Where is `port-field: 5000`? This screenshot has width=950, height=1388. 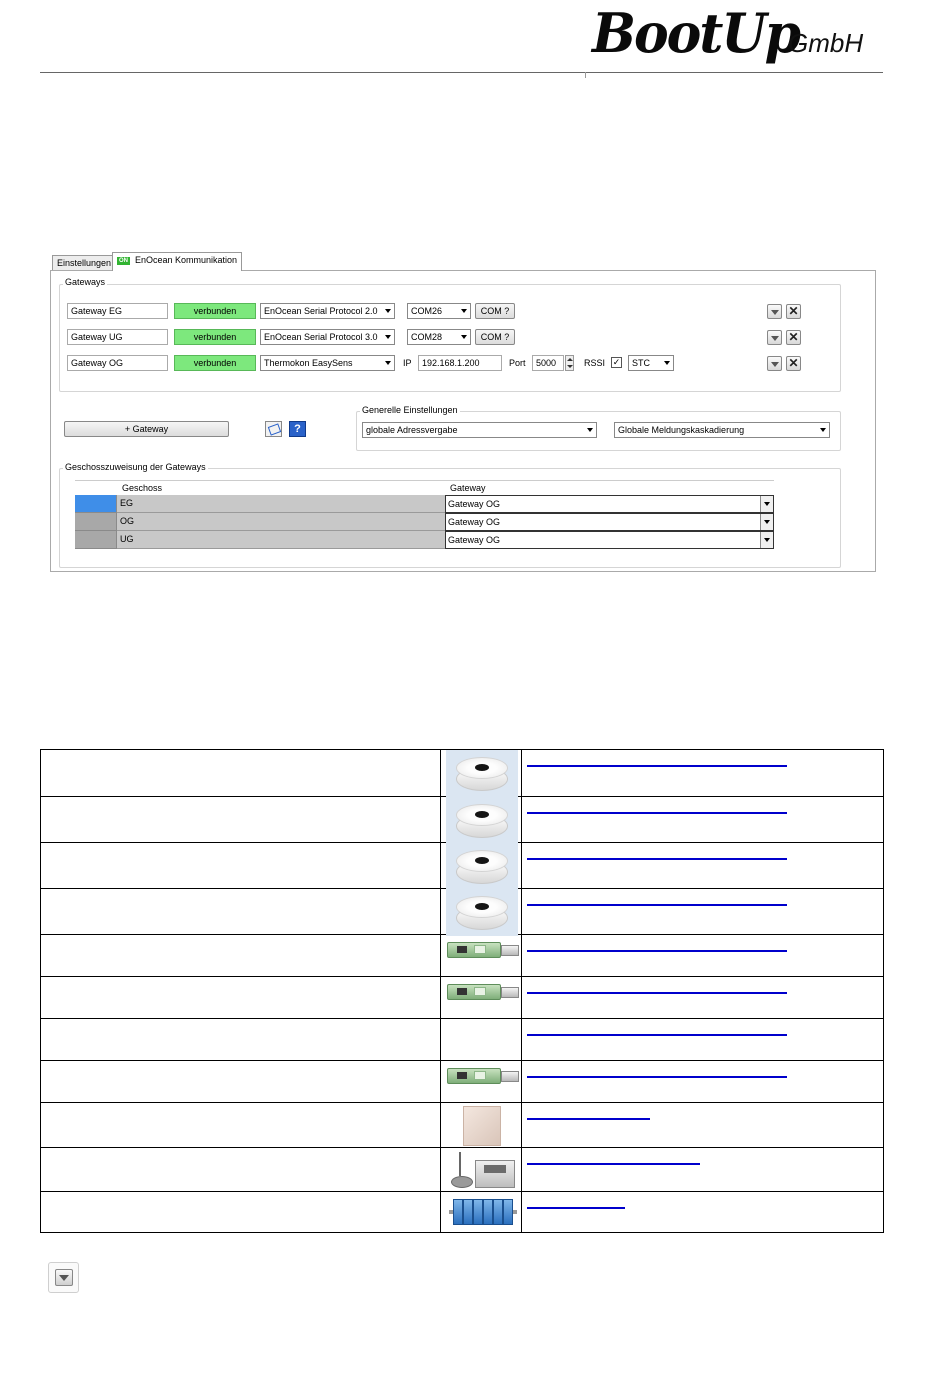 port-field: 5000 is located at coordinates (548, 363).